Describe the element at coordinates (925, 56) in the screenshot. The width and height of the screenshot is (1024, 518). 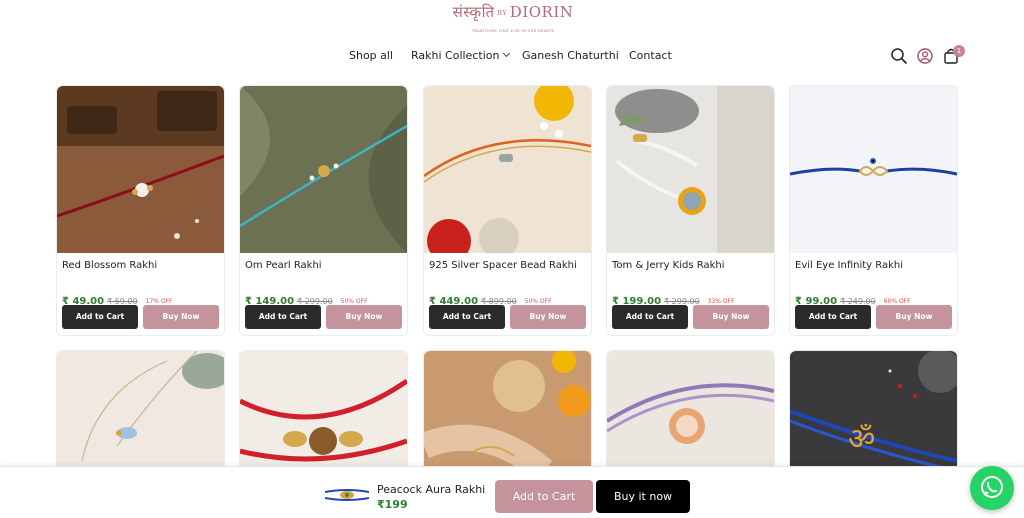
I see `user-icon` at that location.